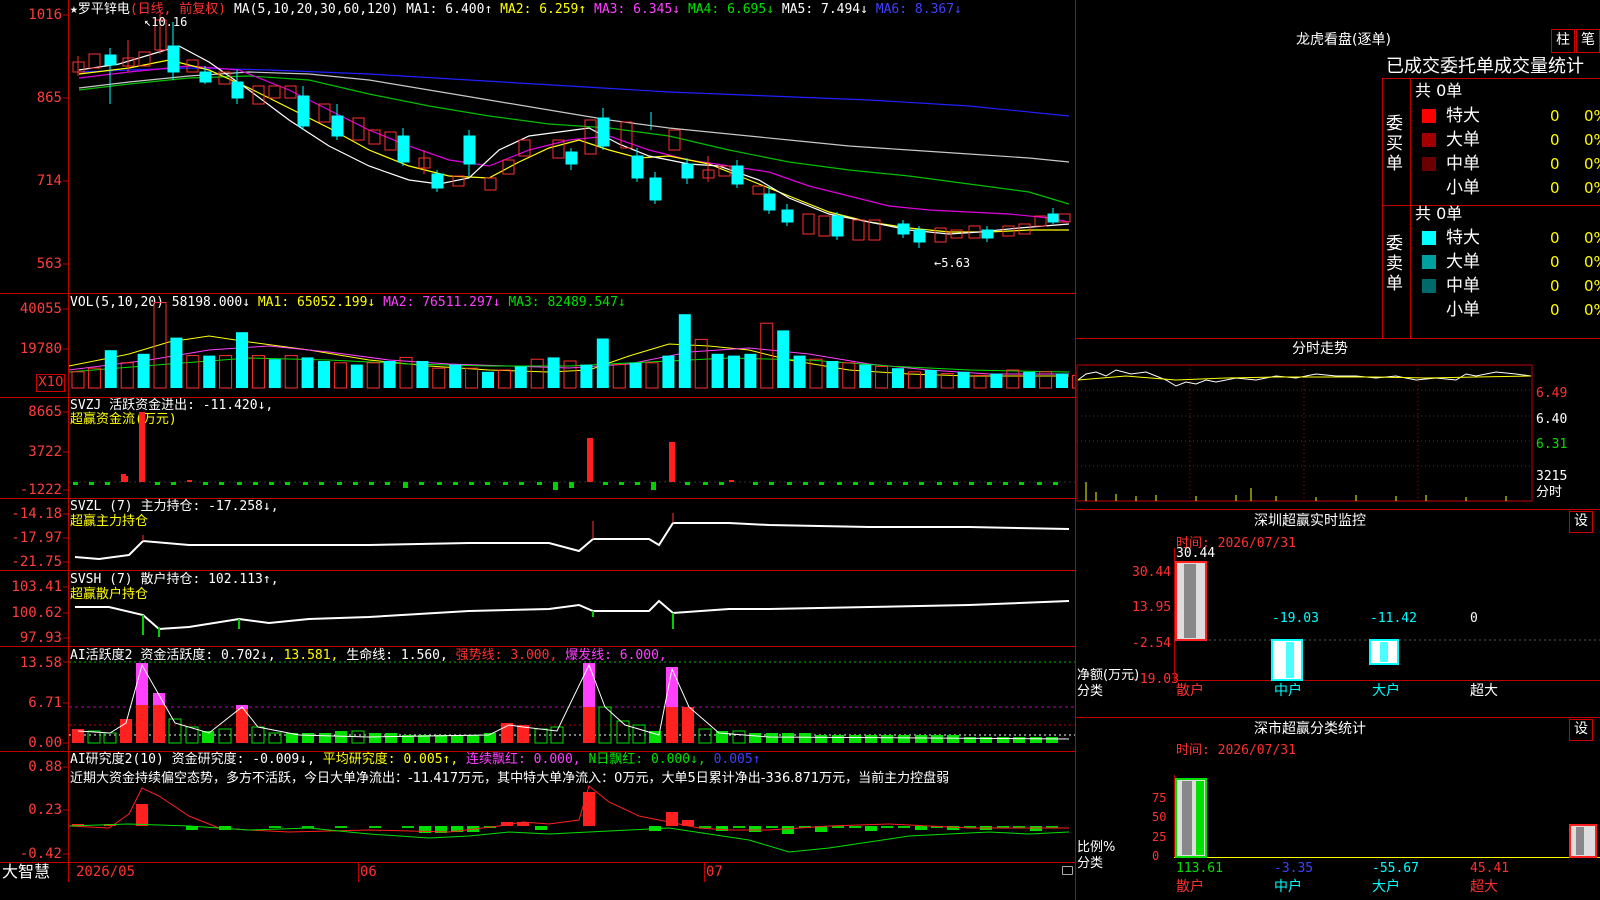 The image size is (1600, 900). I want to click on class-unit: 比例%, so click(1096, 847).